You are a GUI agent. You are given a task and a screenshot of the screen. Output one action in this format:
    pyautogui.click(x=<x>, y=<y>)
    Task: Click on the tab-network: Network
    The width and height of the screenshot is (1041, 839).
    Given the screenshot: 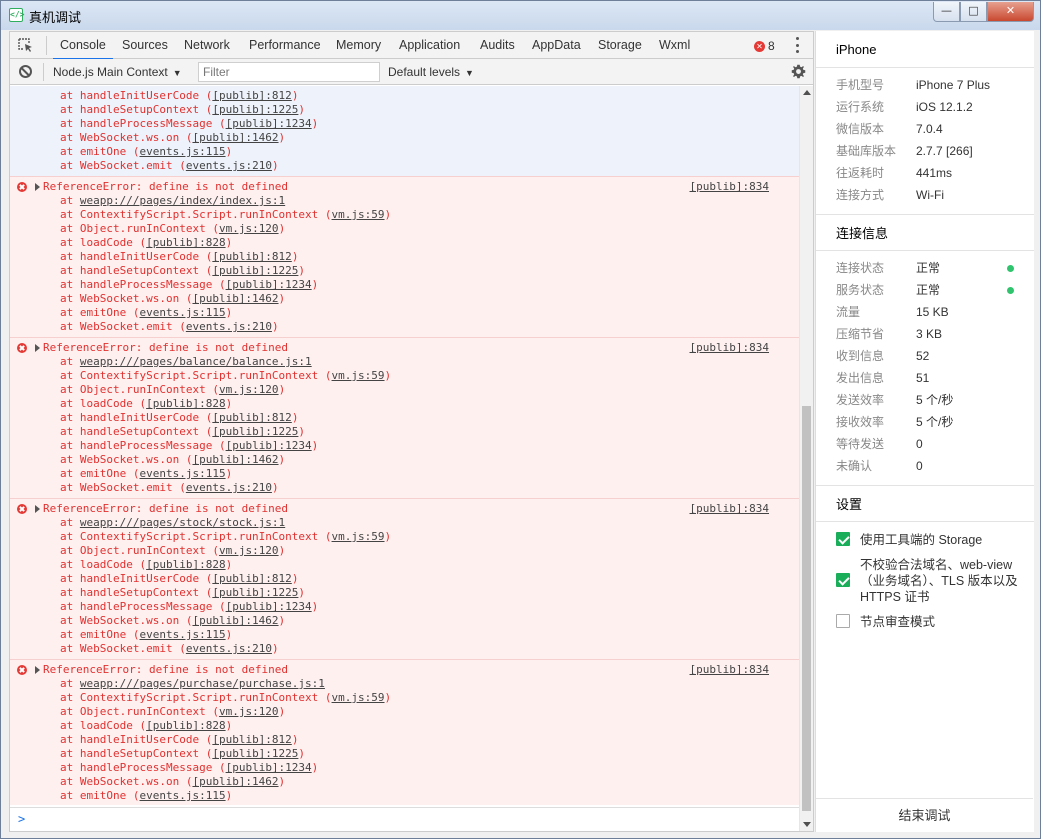 What is the action you would take?
    pyautogui.click(x=207, y=45)
    